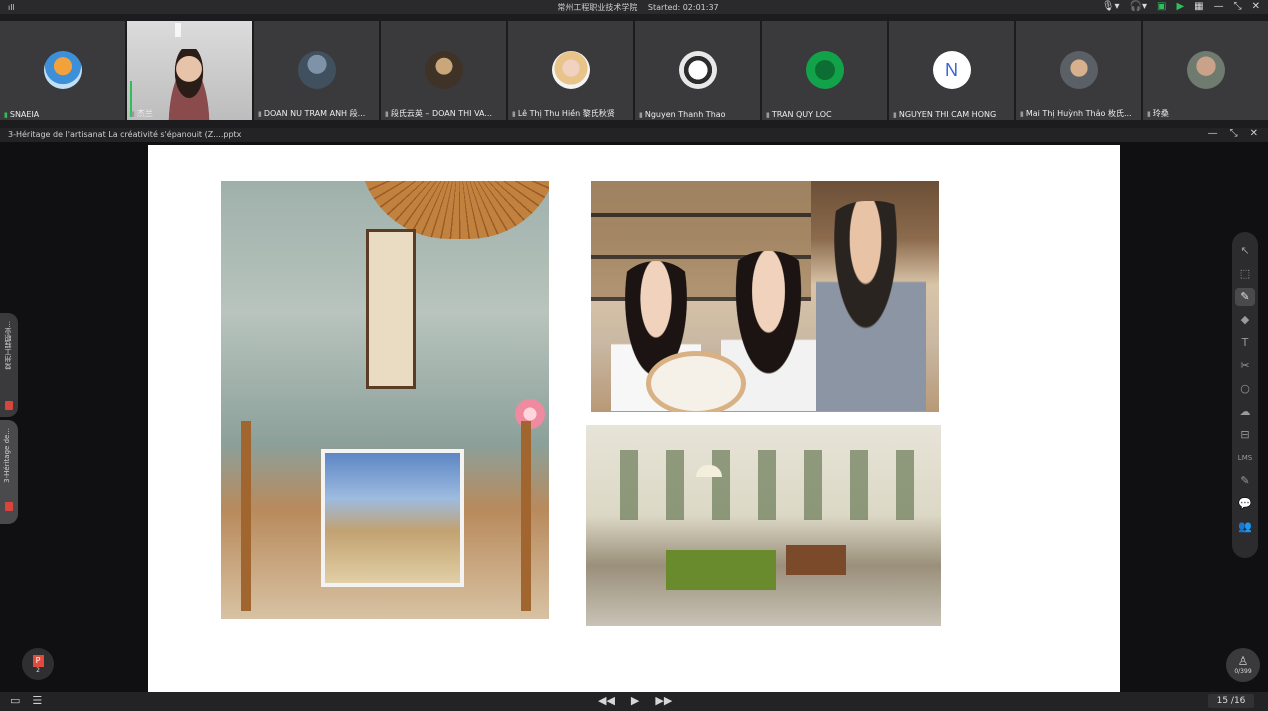 This screenshot has height=711, width=1268. Describe the element at coordinates (945, 114) in the screenshot. I see `participant-name: ▮ NGUYEN THI CAM HONG` at that location.